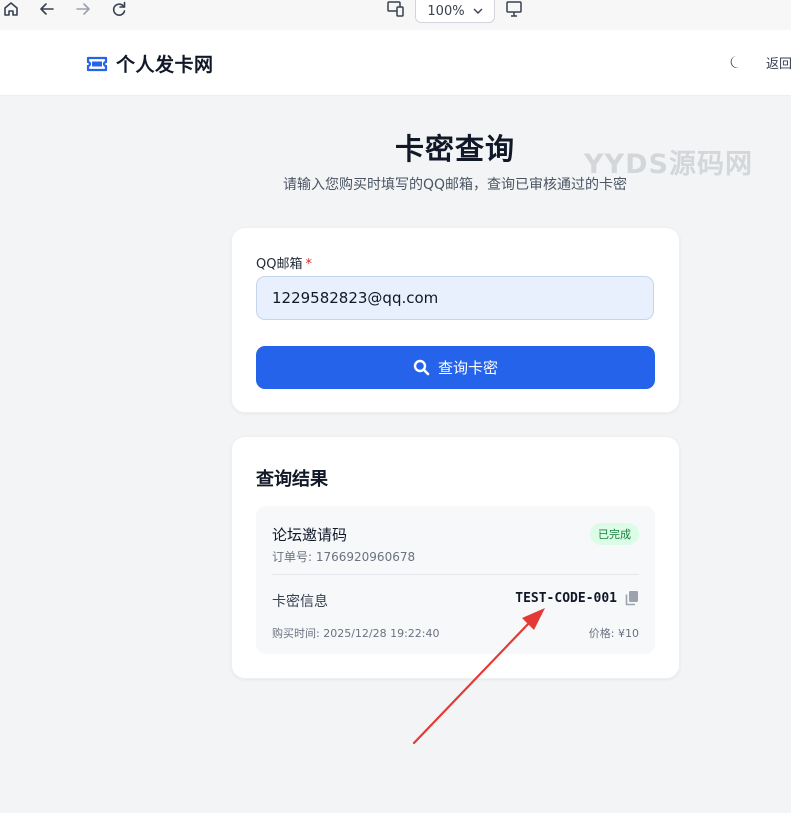  I want to click on forward-arrow-icon, so click(86, 10).